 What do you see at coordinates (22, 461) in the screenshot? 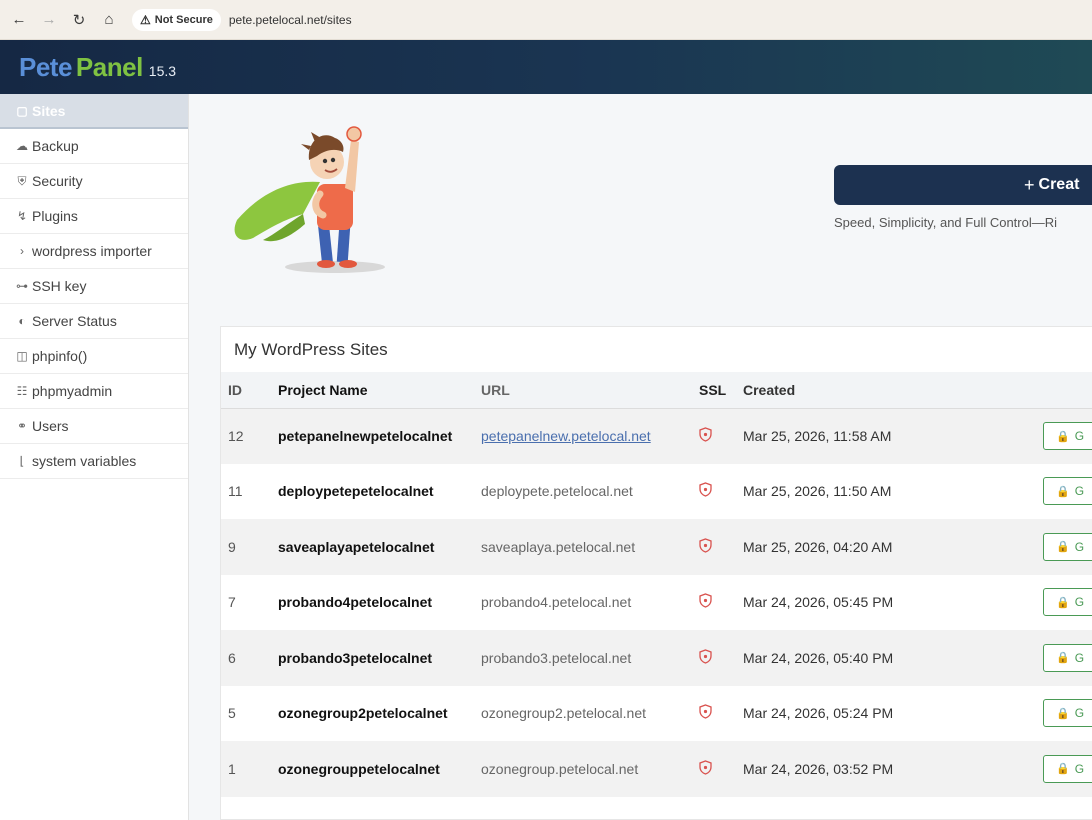
I see `sliders-icon: ⌊` at bounding box center [22, 461].